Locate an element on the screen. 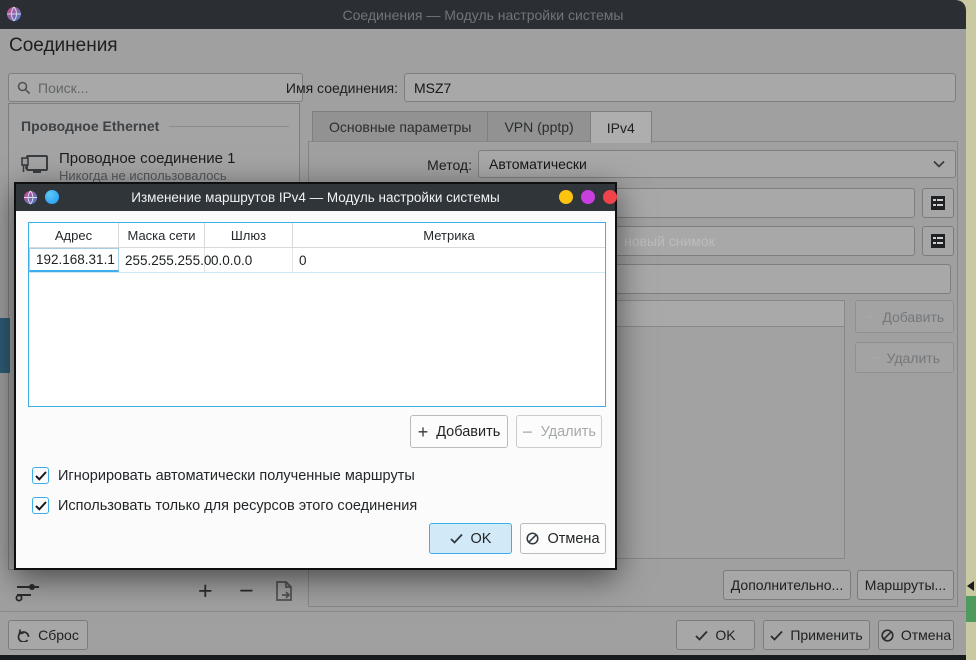 The image size is (976, 660). screenshot-ghost-text: новый снимок is located at coordinates (669, 241).